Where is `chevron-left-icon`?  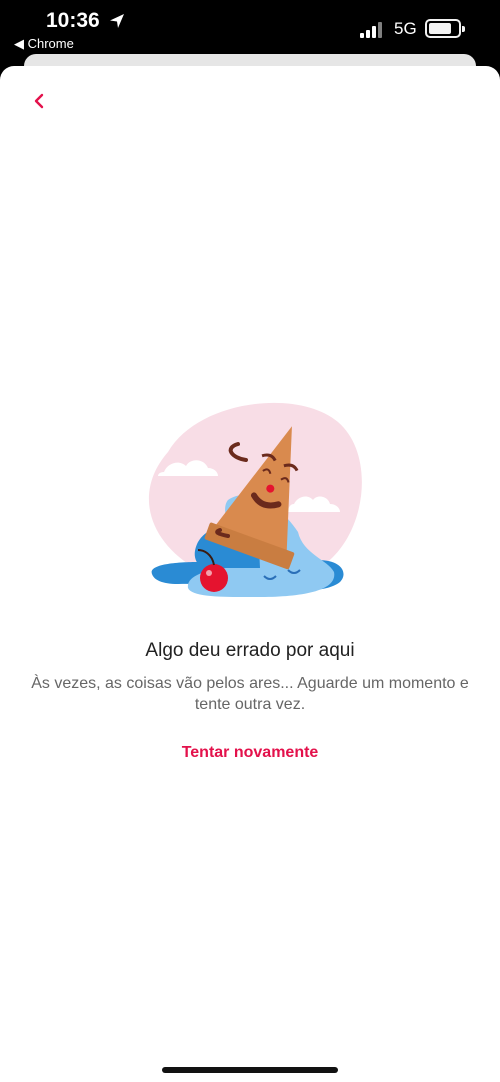 chevron-left-icon is located at coordinates (39, 101).